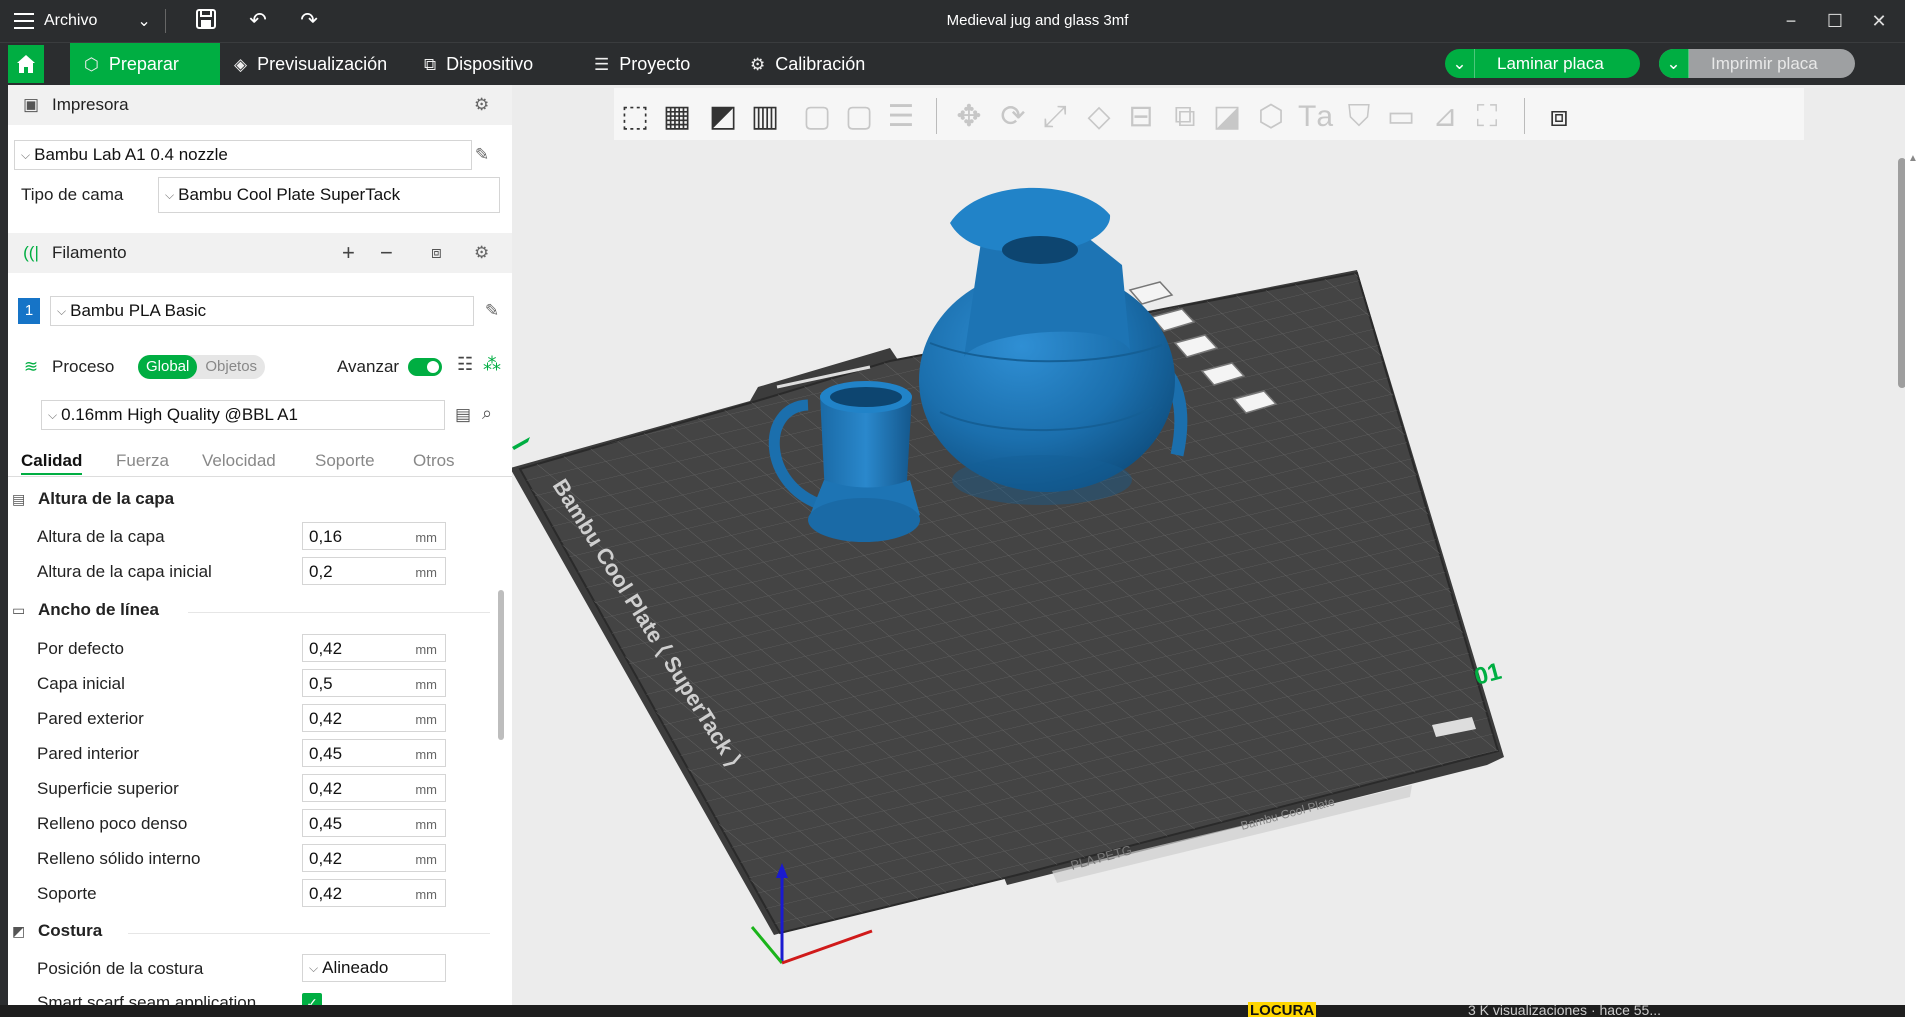 The width and height of the screenshot is (1920, 1017). Describe the element at coordinates (120, 968) in the screenshot. I see `setting-label: Posición de la costura` at that location.